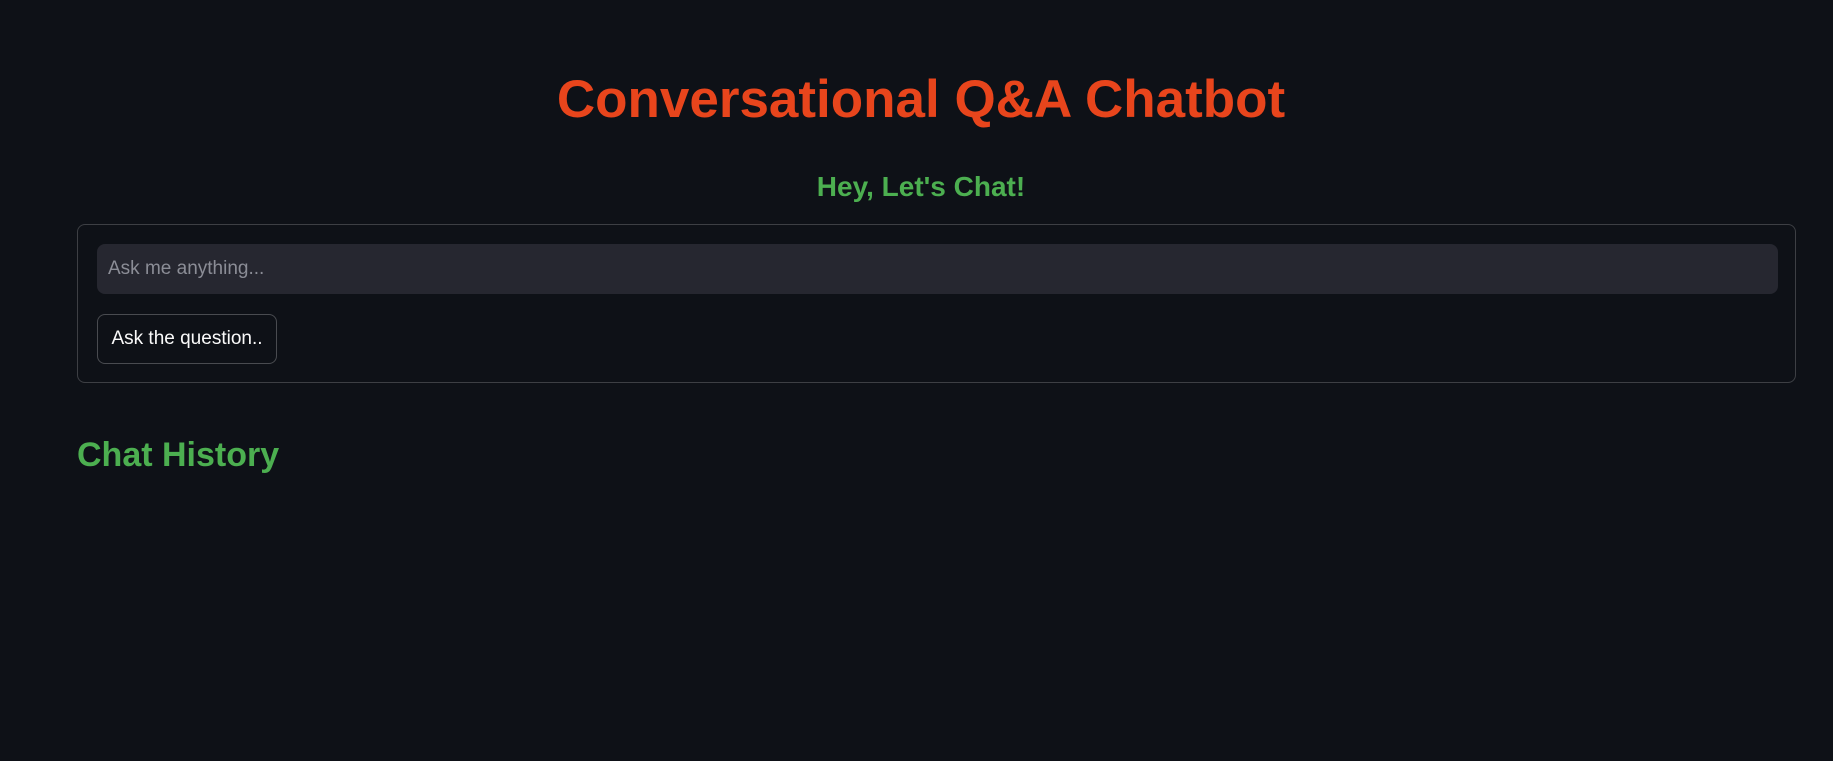 The height and width of the screenshot is (761, 1833). What do you see at coordinates (921, 99) in the screenshot?
I see `page-title: Conversational Q&A Chatbot` at bounding box center [921, 99].